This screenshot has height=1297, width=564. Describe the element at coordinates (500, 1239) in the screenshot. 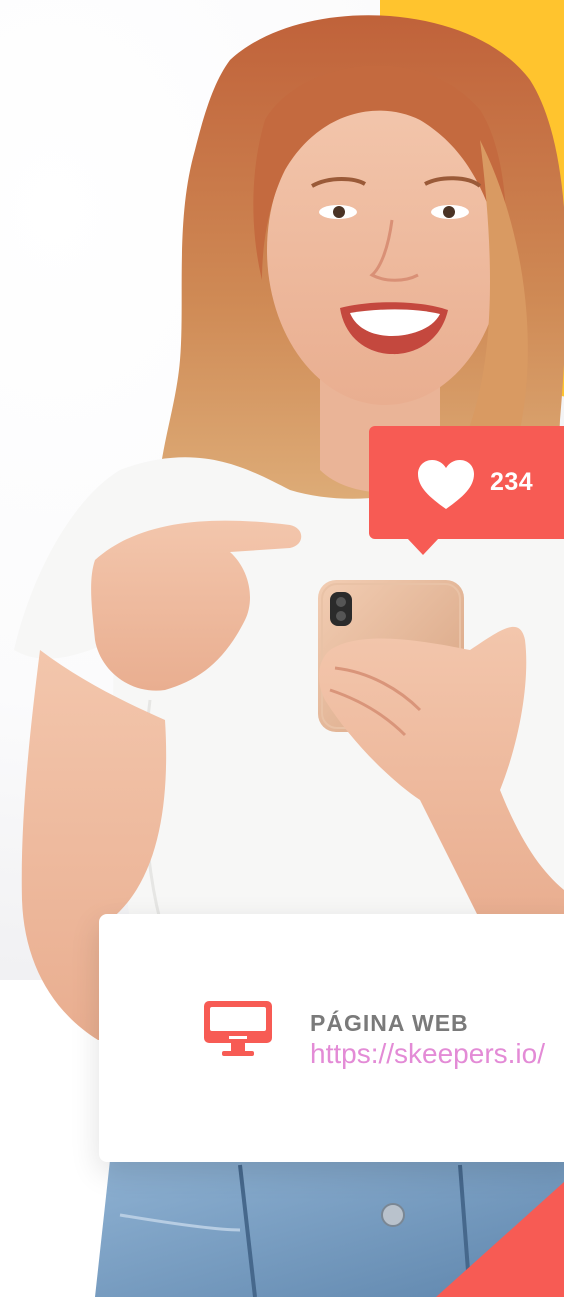

I see `corner-accent` at that location.